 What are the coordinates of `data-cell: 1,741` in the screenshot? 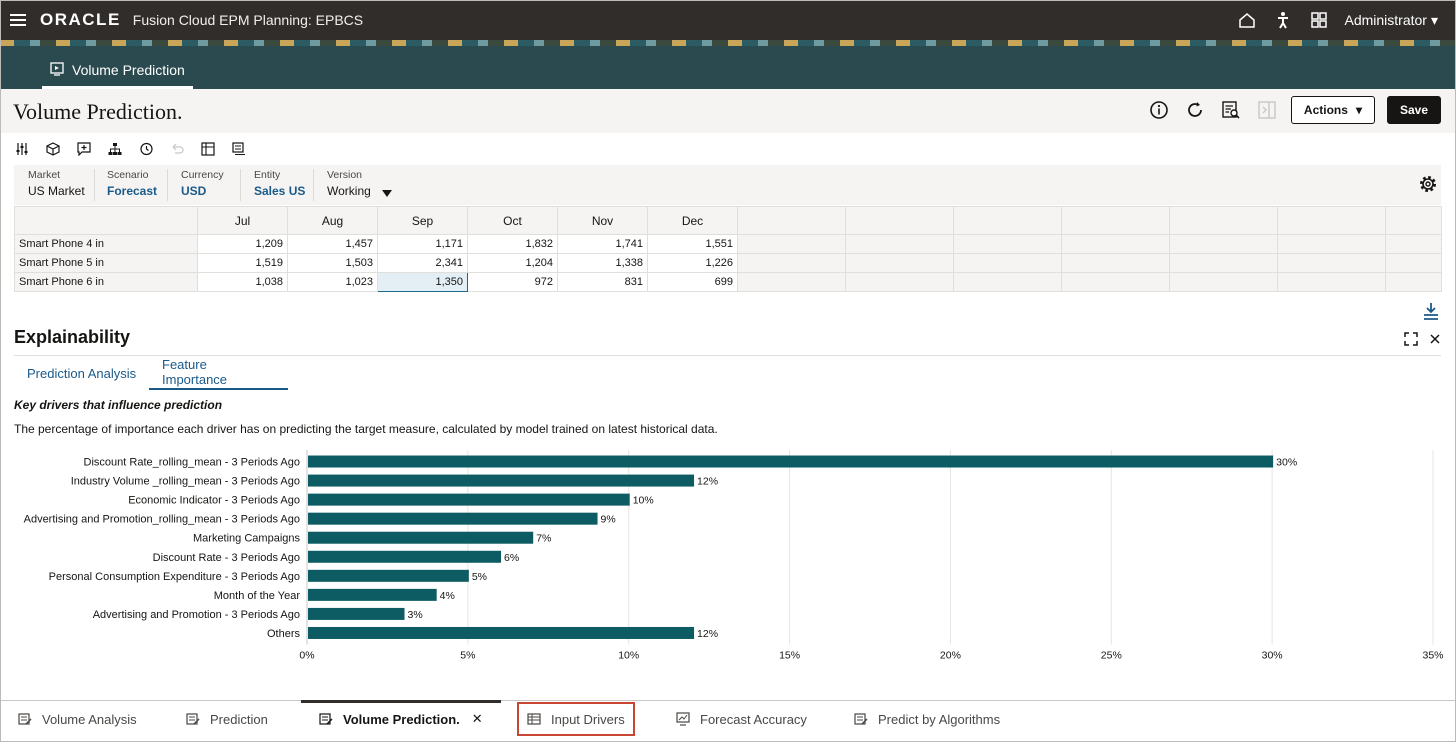 It's located at (602, 244).